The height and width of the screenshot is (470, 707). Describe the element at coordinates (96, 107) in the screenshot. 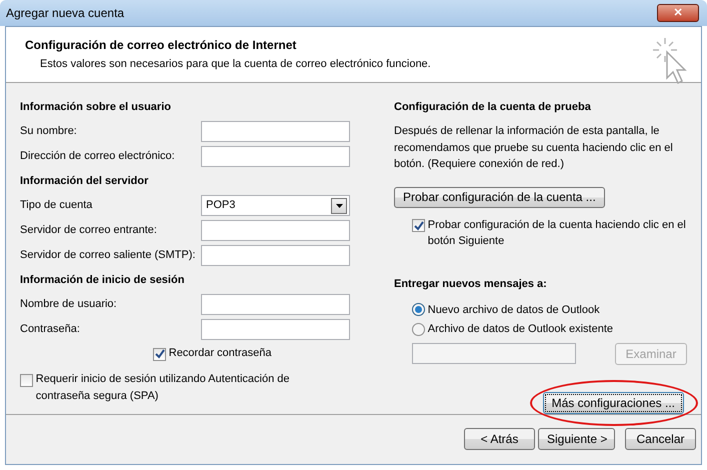

I see `section-heading: Información sobre el usuario` at that location.